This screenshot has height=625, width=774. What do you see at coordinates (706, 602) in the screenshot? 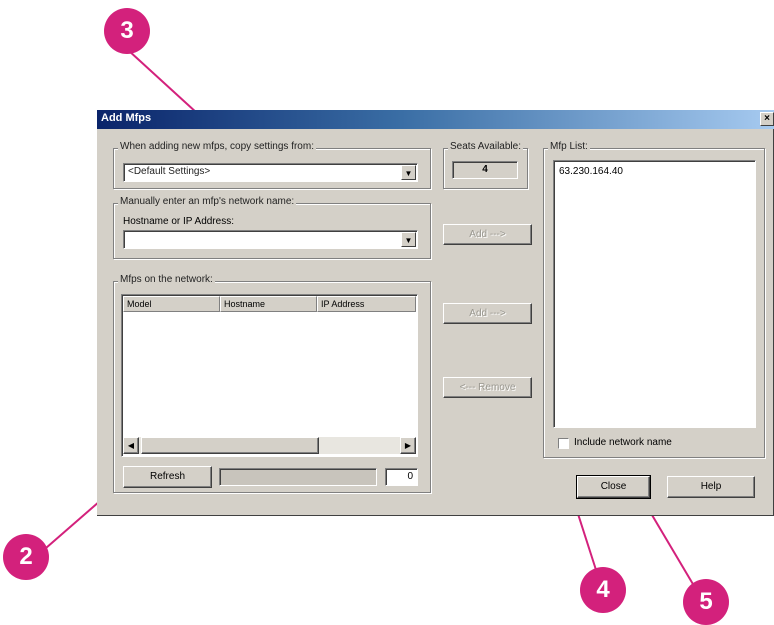
I see `callout-5: 5` at bounding box center [706, 602].